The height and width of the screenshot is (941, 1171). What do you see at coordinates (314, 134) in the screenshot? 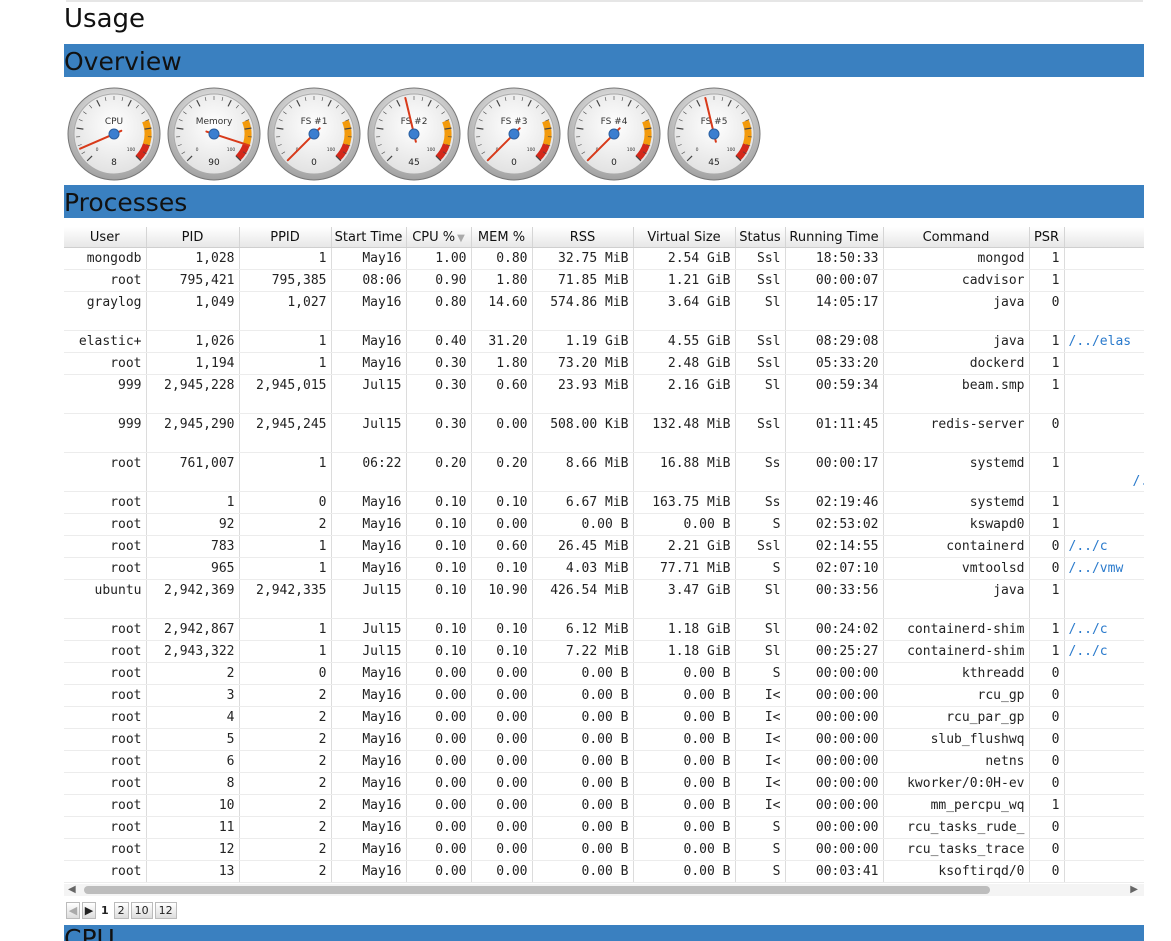
I see `gauge-dial-icon: 0100FS #10` at bounding box center [314, 134].